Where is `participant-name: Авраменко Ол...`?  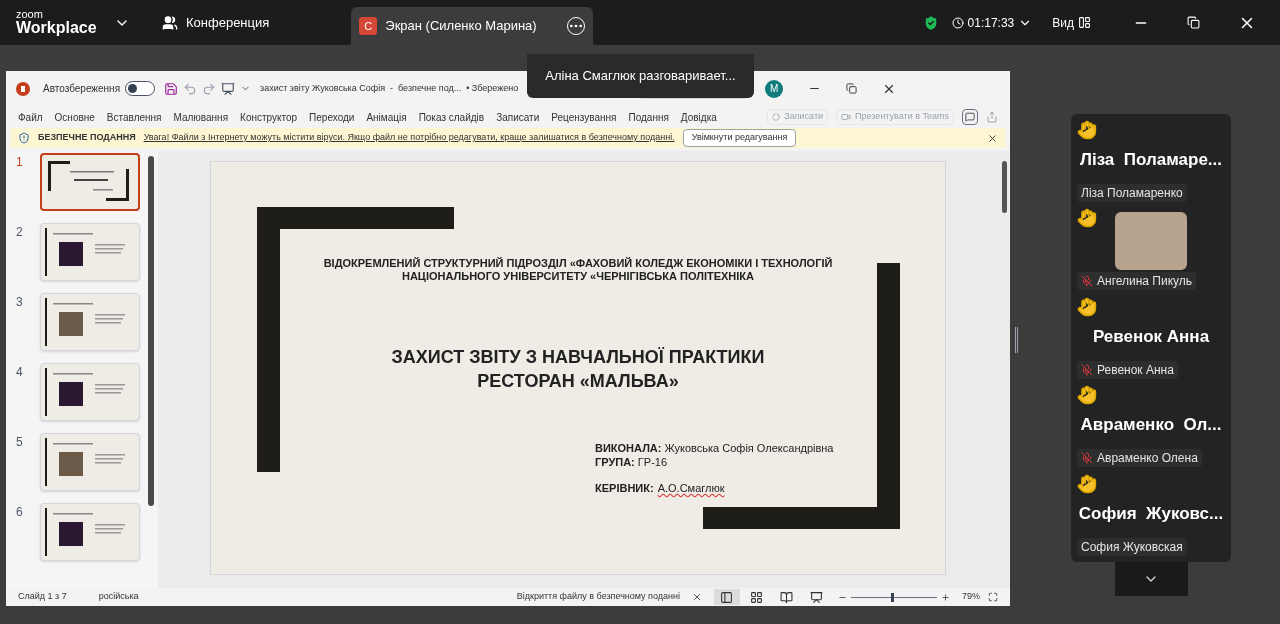 participant-name: Авраменко Ол... is located at coordinates (1151, 425).